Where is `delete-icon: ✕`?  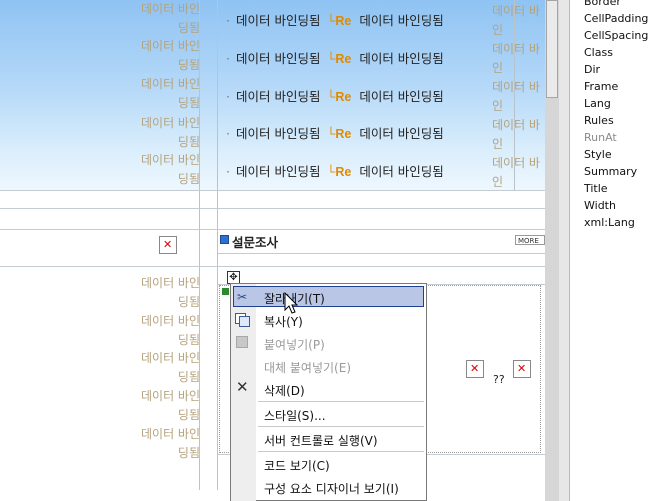 delete-icon: ✕ is located at coordinates (242, 387).